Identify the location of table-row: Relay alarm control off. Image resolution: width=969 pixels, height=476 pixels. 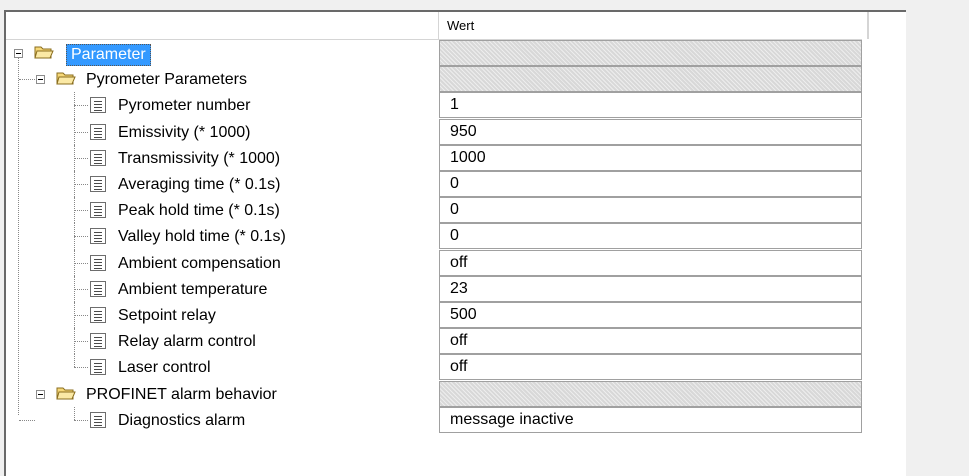
(456, 341).